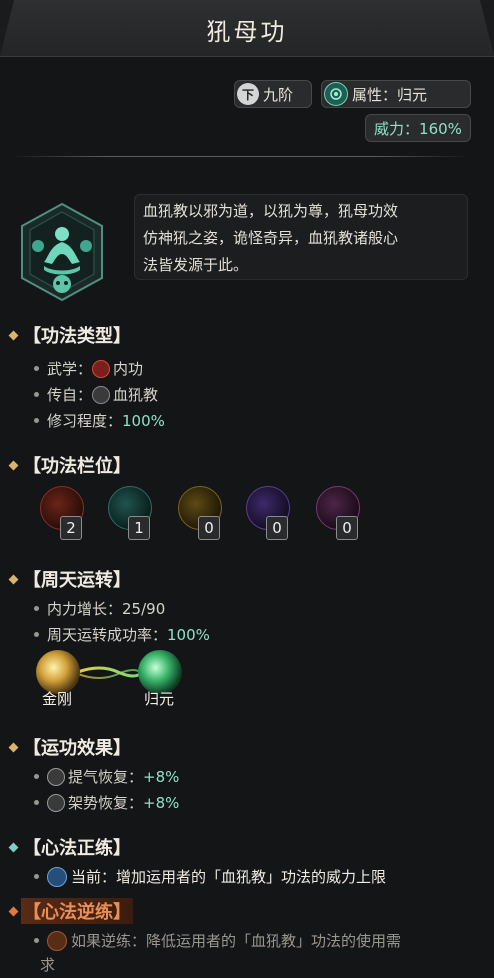 The width and height of the screenshot is (494, 978). What do you see at coordinates (57, 940) in the screenshot?
I see `reverse-practice-icon` at bounding box center [57, 940].